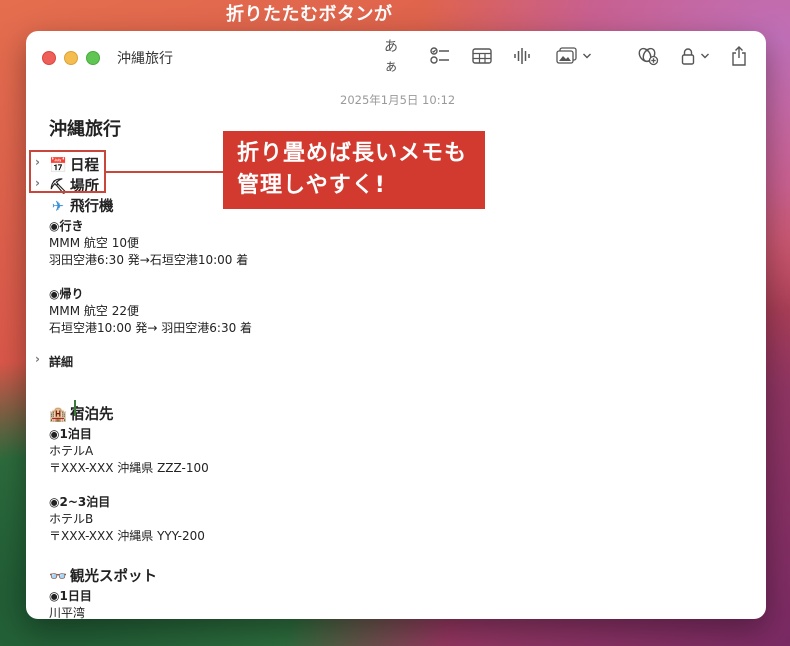 This screenshot has height=646, width=790. I want to click on day1-heading: ◉1日目, so click(70, 596).